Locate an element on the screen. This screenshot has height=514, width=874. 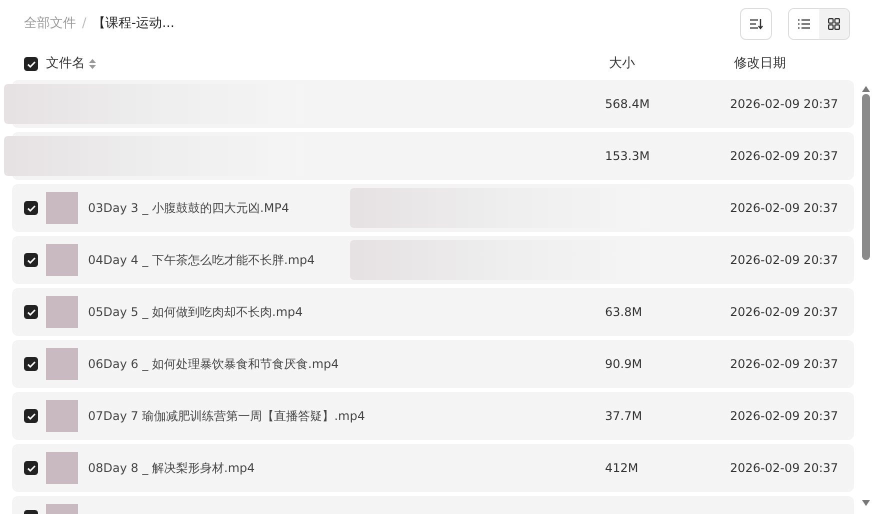
file-size: 63.8M is located at coordinates (623, 312).